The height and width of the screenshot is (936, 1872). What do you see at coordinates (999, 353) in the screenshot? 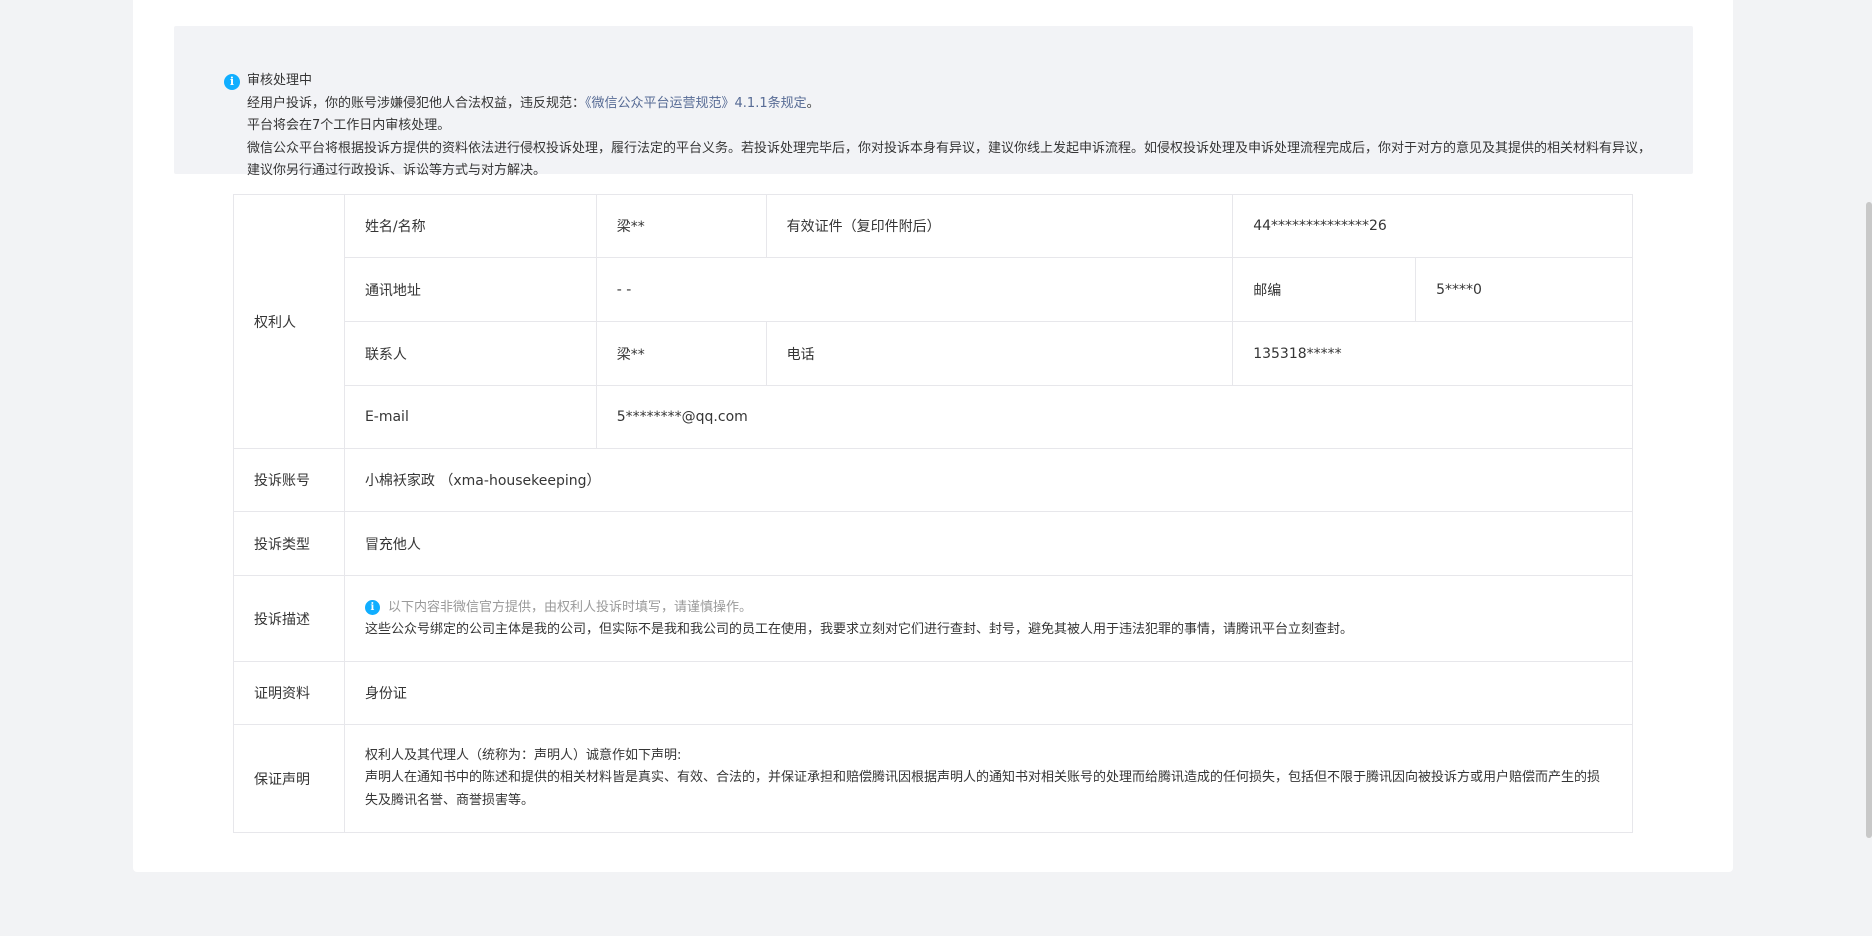
I see `phone-label: 电话` at bounding box center [999, 353].